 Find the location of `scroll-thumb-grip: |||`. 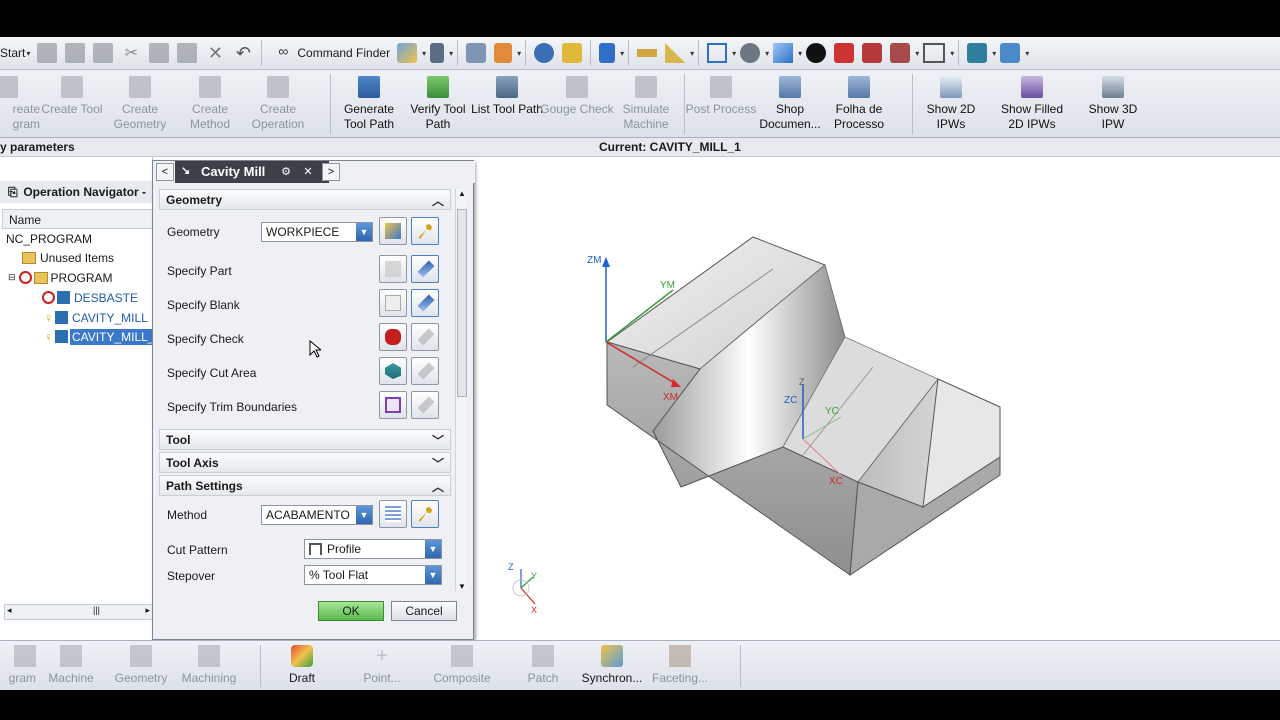

scroll-thumb-grip: ||| is located at coordinates (96, 610).